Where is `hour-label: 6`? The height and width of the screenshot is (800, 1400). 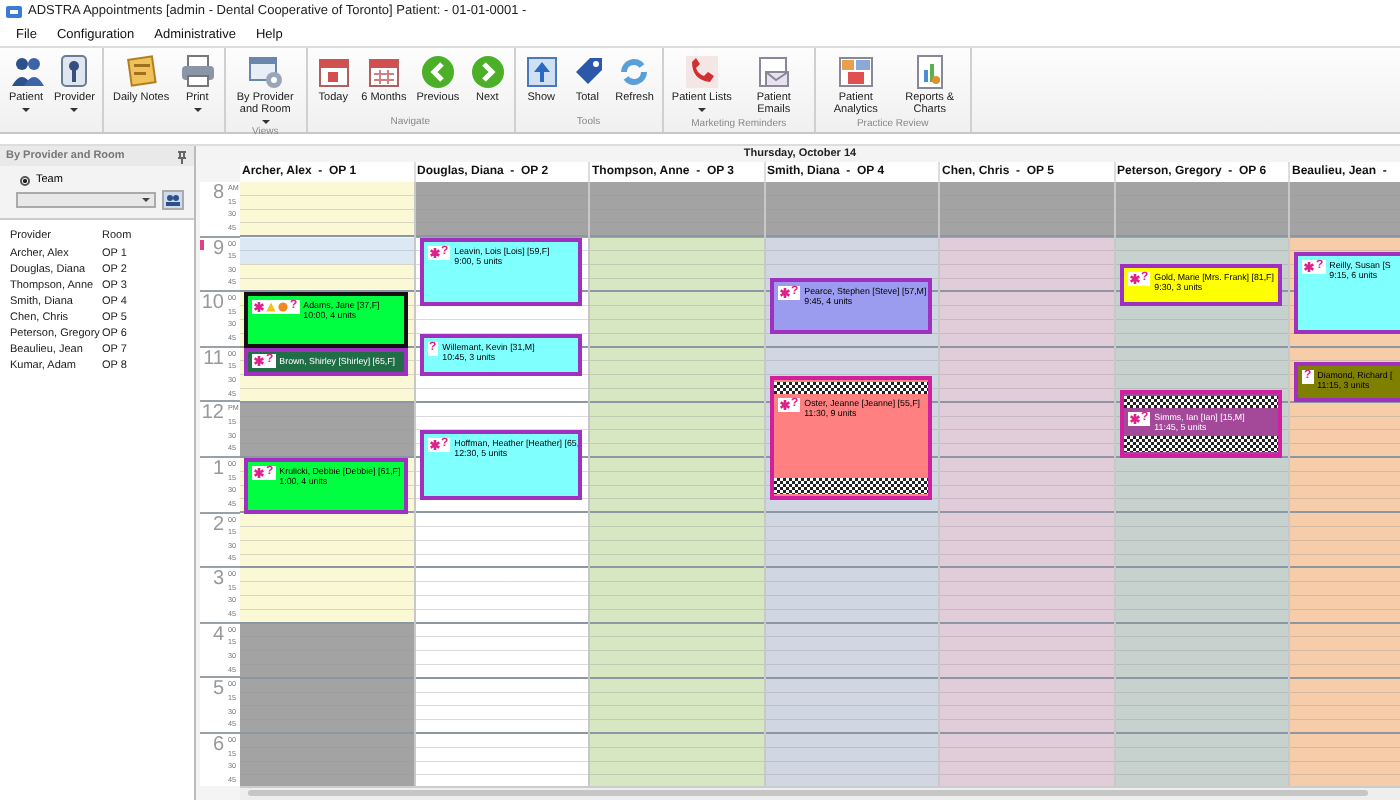
hour-label: 6 is located at coordinates (218, 746).